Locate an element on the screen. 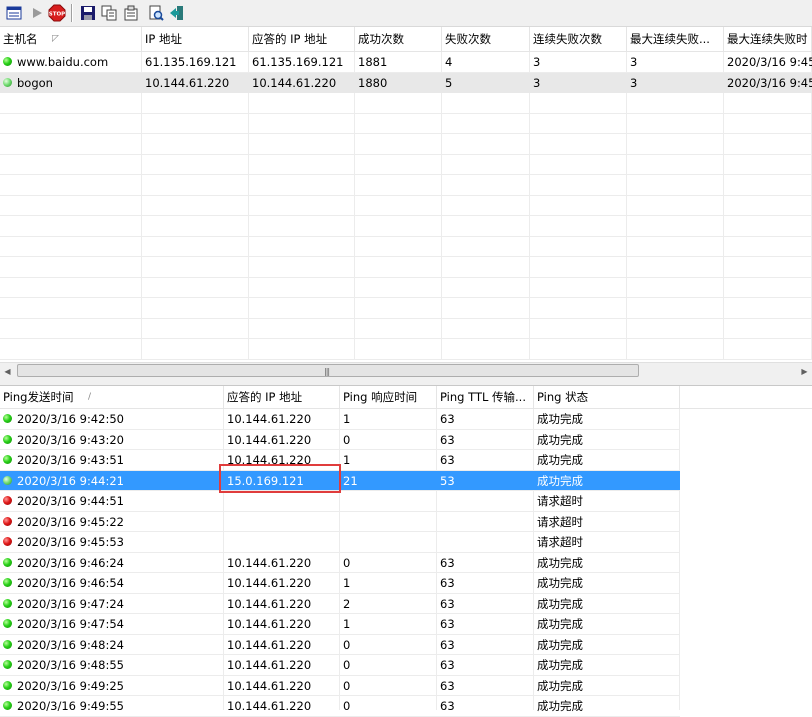 Image resolution: width=812 pixels, height=717 pixels. ping-row: 2020/3/16 9:46:54 10.144.61.220 1 63 成功完成 is located at coordinates (340, 583).